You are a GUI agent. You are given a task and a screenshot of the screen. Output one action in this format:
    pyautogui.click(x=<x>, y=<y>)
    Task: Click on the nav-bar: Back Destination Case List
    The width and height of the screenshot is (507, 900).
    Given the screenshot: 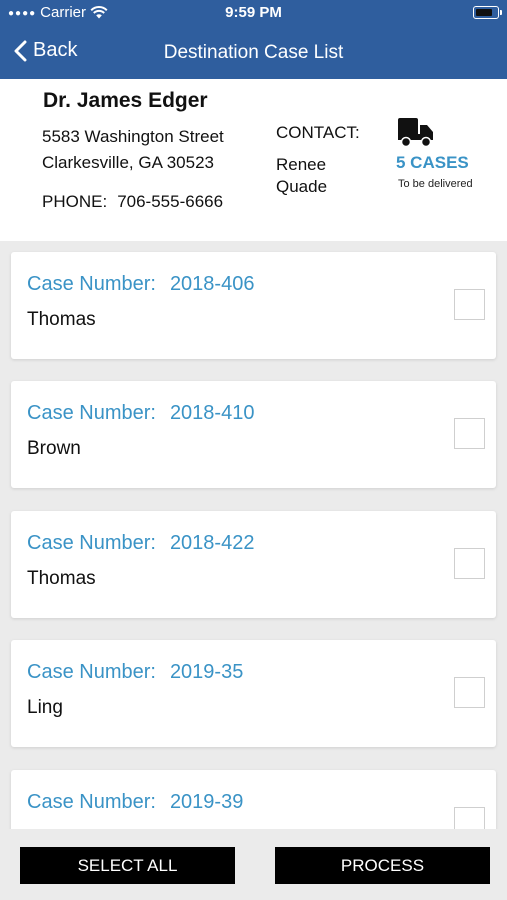 What is the action you would take?
    pyautogui.click(x=253, y=52)
    